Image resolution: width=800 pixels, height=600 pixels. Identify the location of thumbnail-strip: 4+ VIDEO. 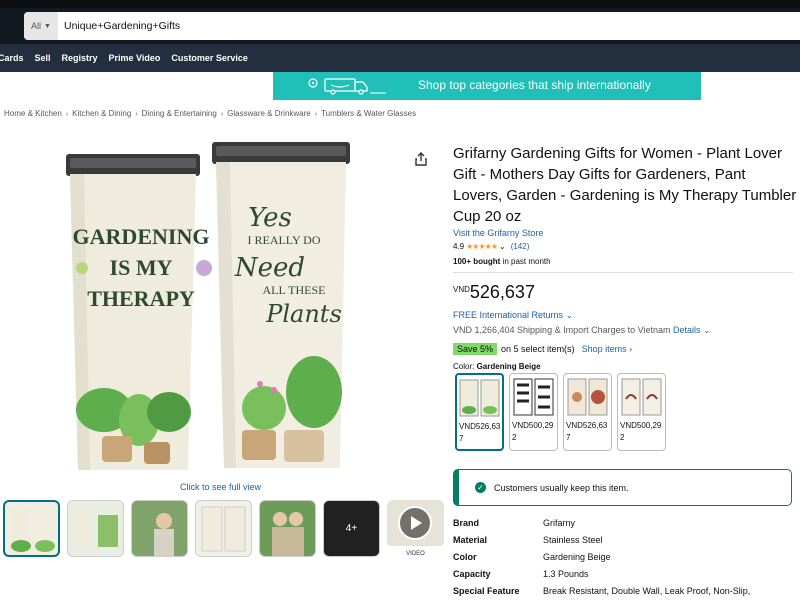
(223, 528).